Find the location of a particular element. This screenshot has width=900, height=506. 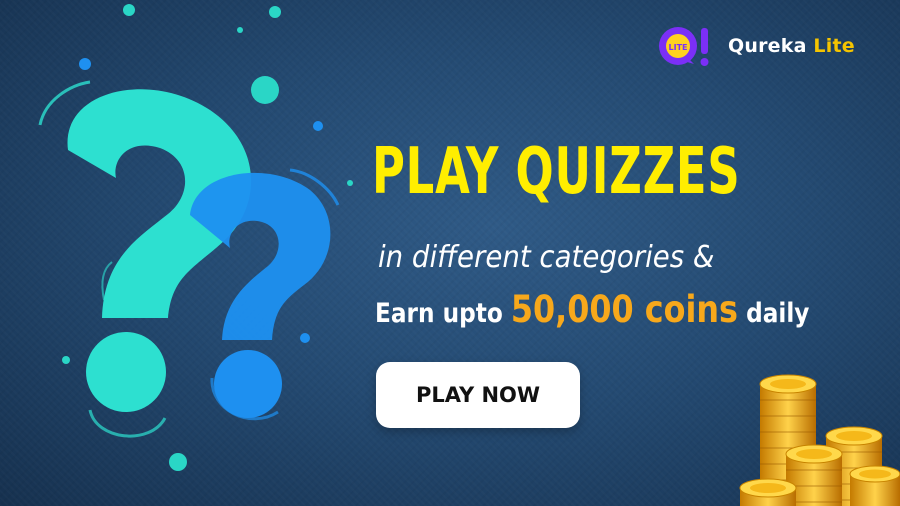

qureka-logo-icon: LITE is located at coordinates (684, 46).